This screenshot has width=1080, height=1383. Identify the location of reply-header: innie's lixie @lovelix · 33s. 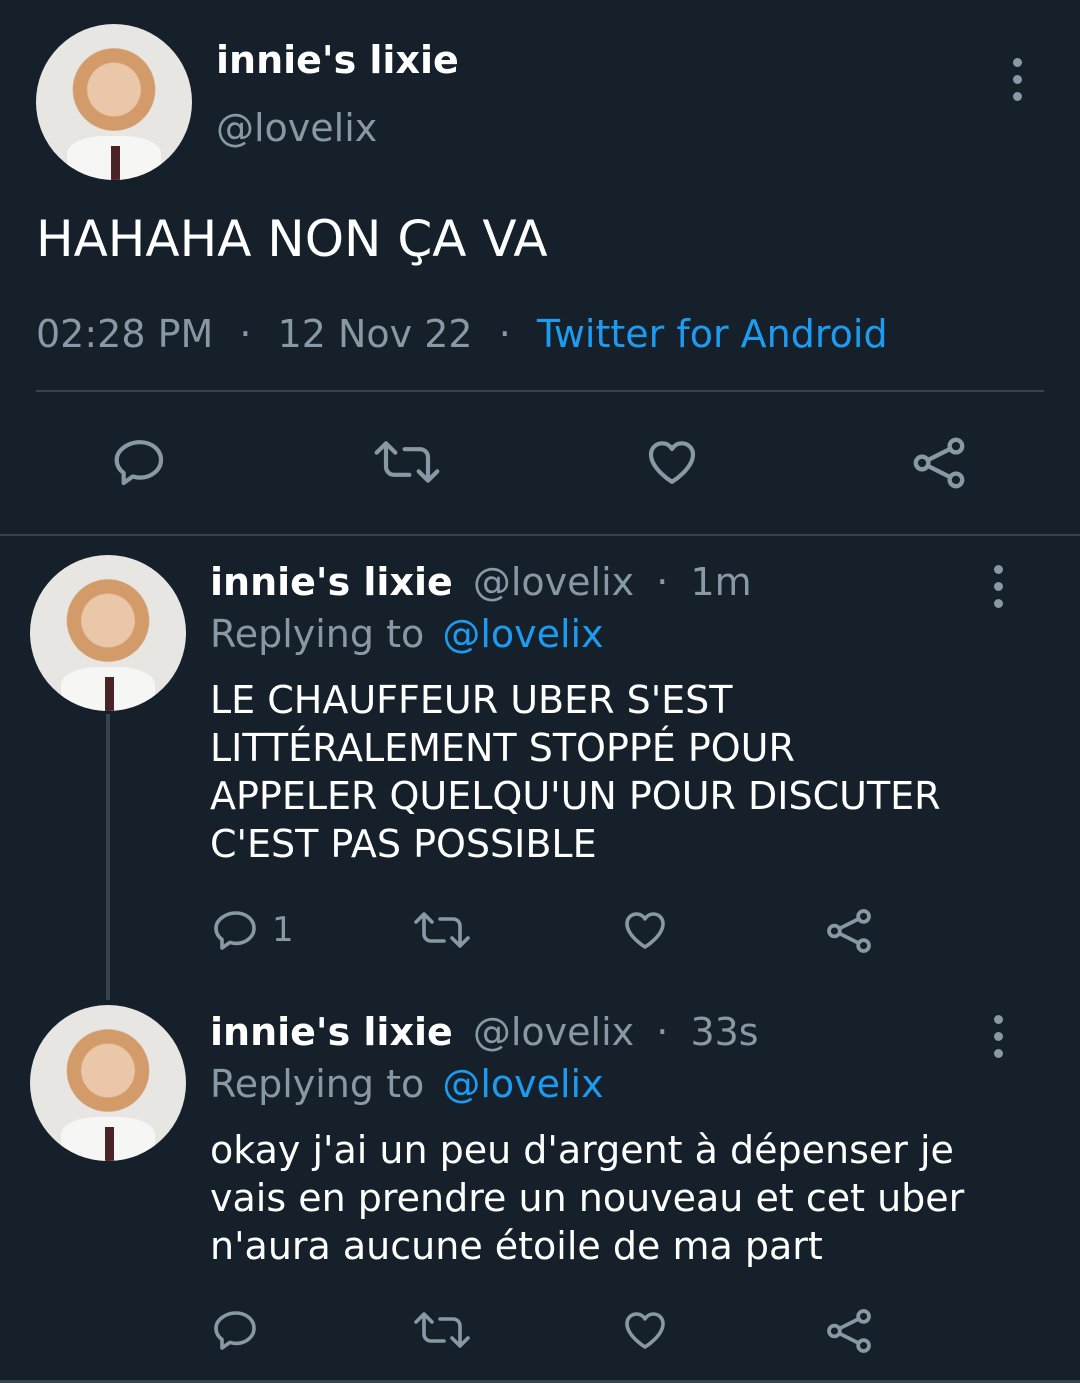
(484, 1032).